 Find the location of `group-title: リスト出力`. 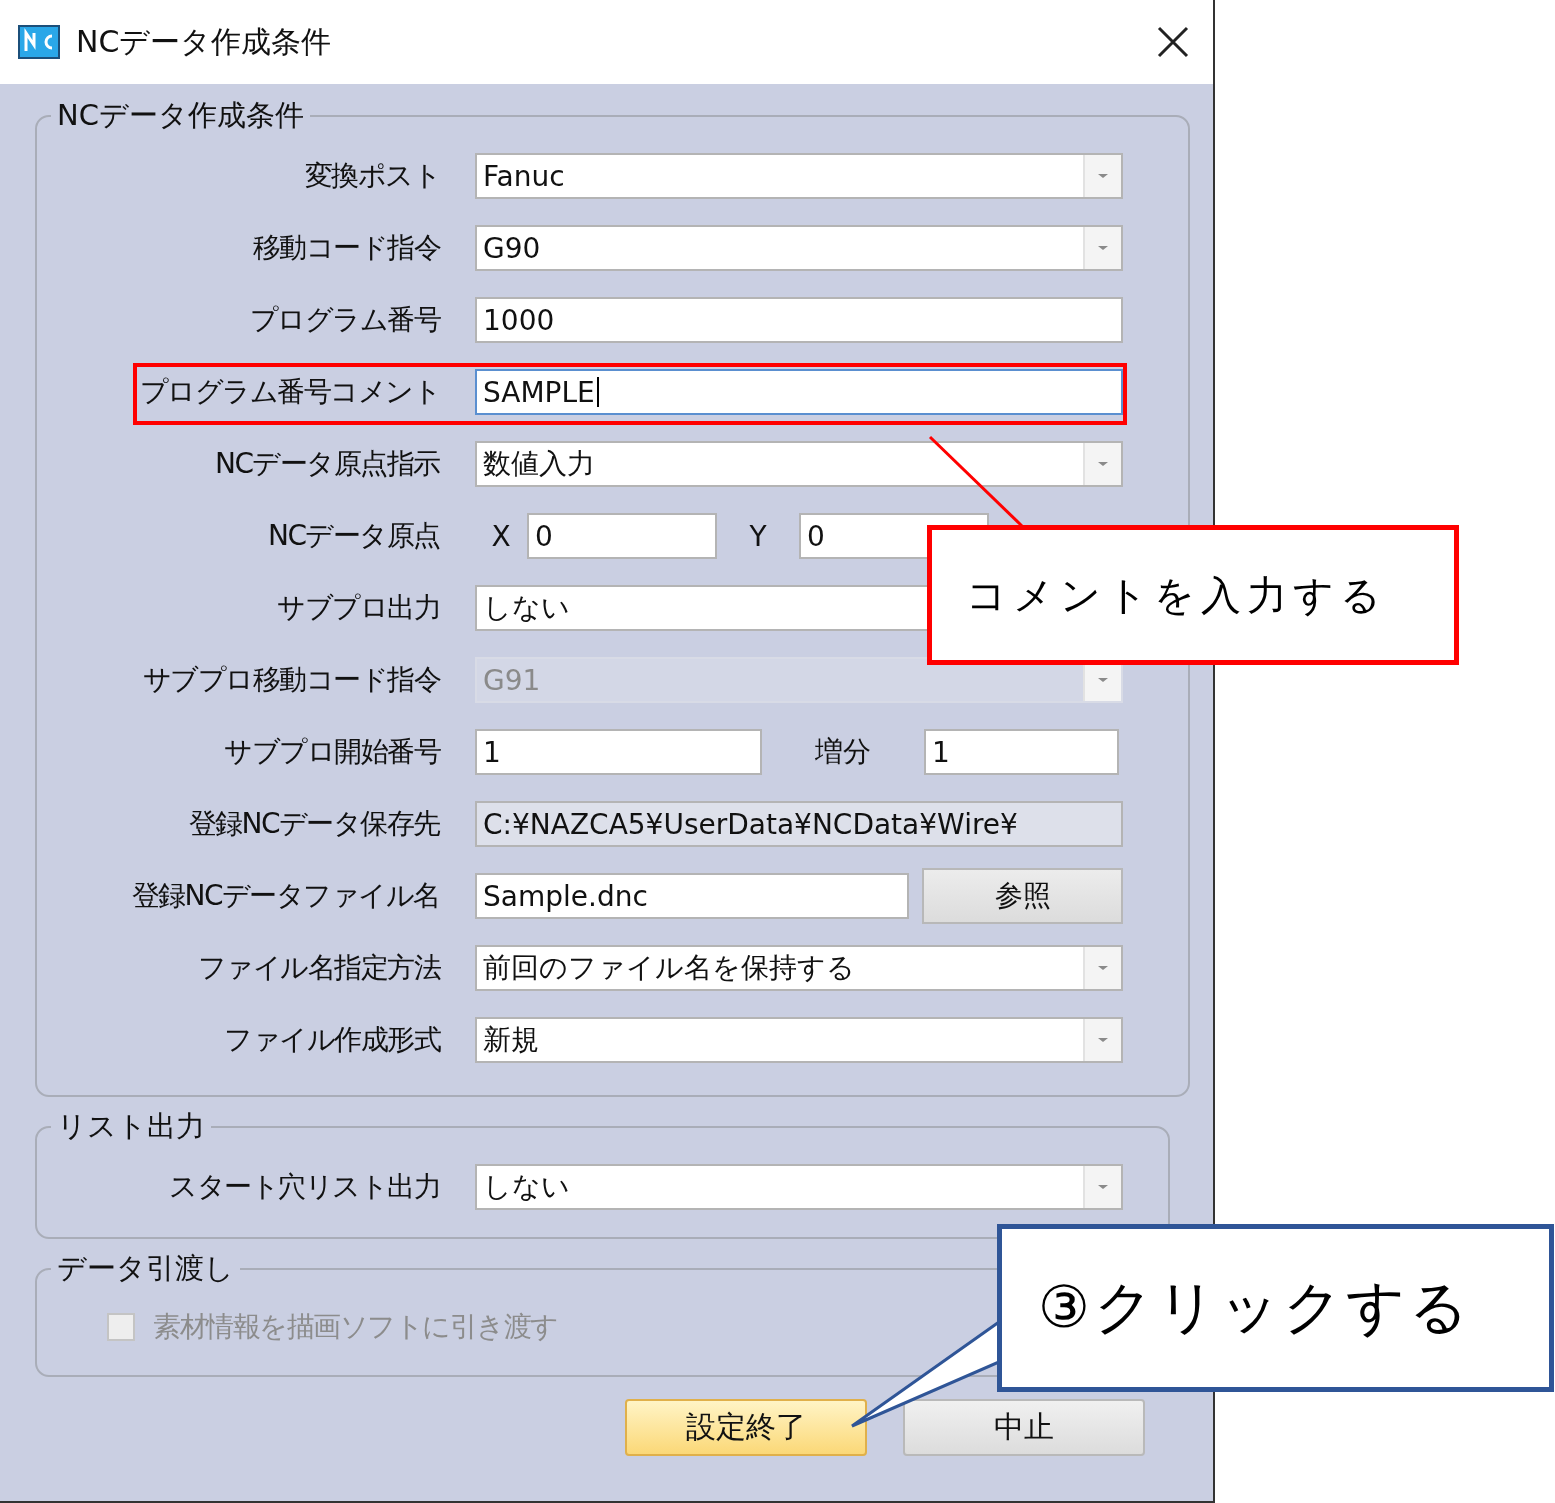

group-title: リスト出力 is located at coordinates (131, 1126).